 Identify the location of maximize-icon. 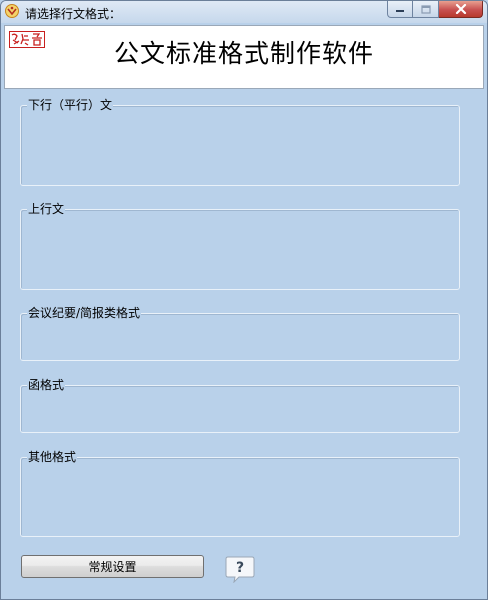
(425, 9).